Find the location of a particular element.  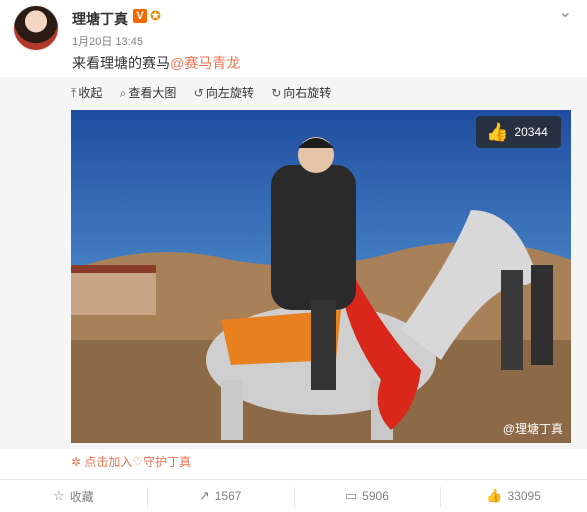

like-button: 👍 33095 is located at coordinates (513, 496).